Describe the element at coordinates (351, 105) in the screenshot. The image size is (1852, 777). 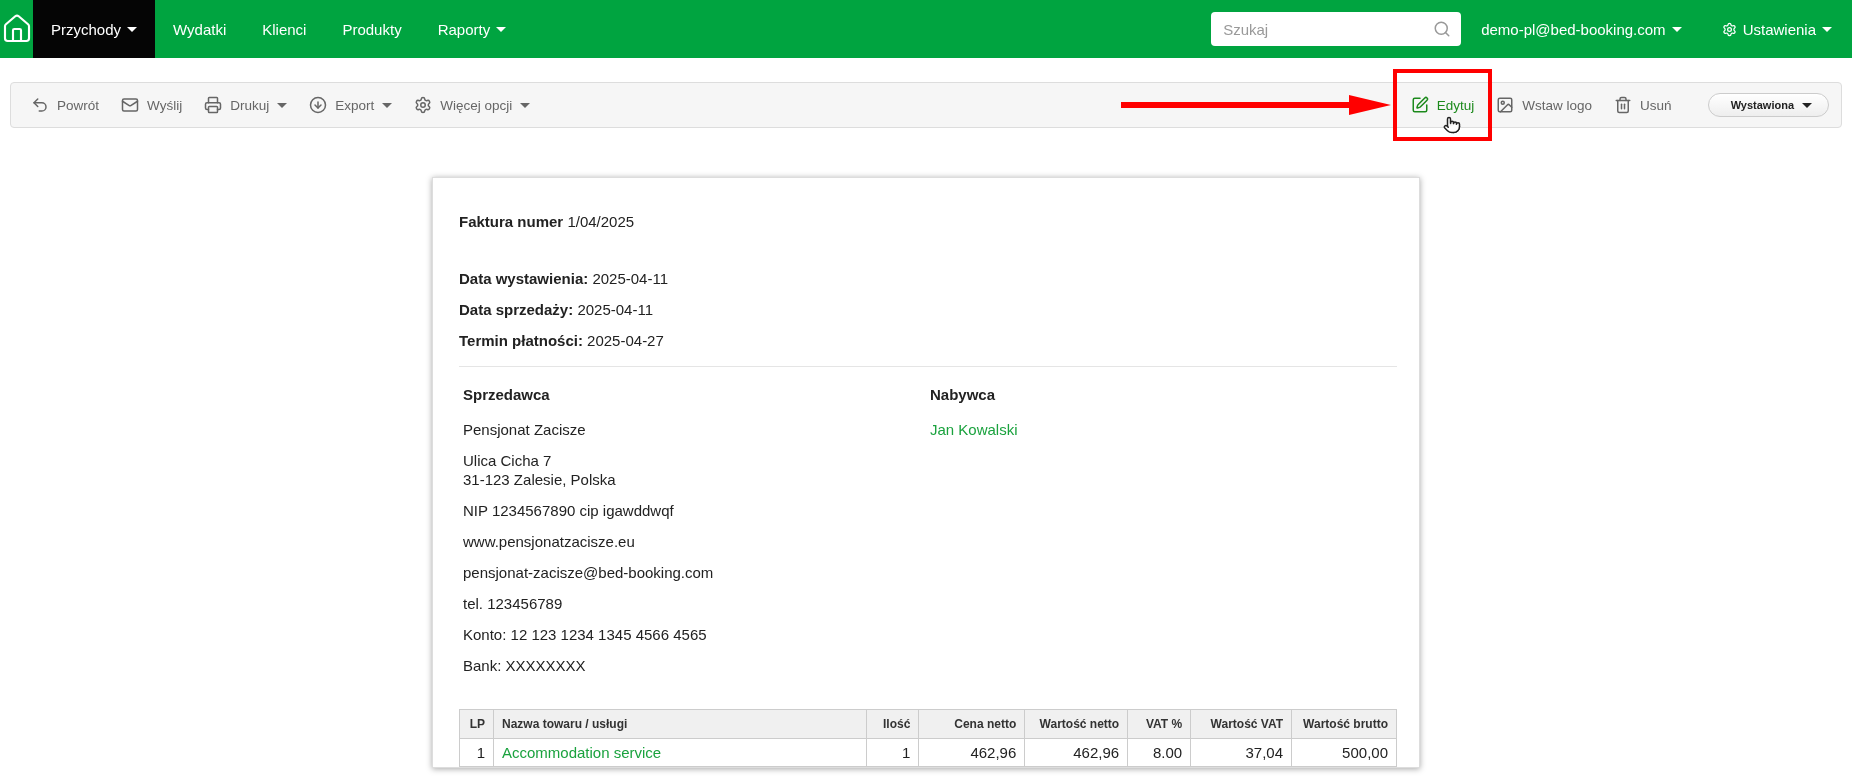
I see `toolbar-button: Export` at that location.